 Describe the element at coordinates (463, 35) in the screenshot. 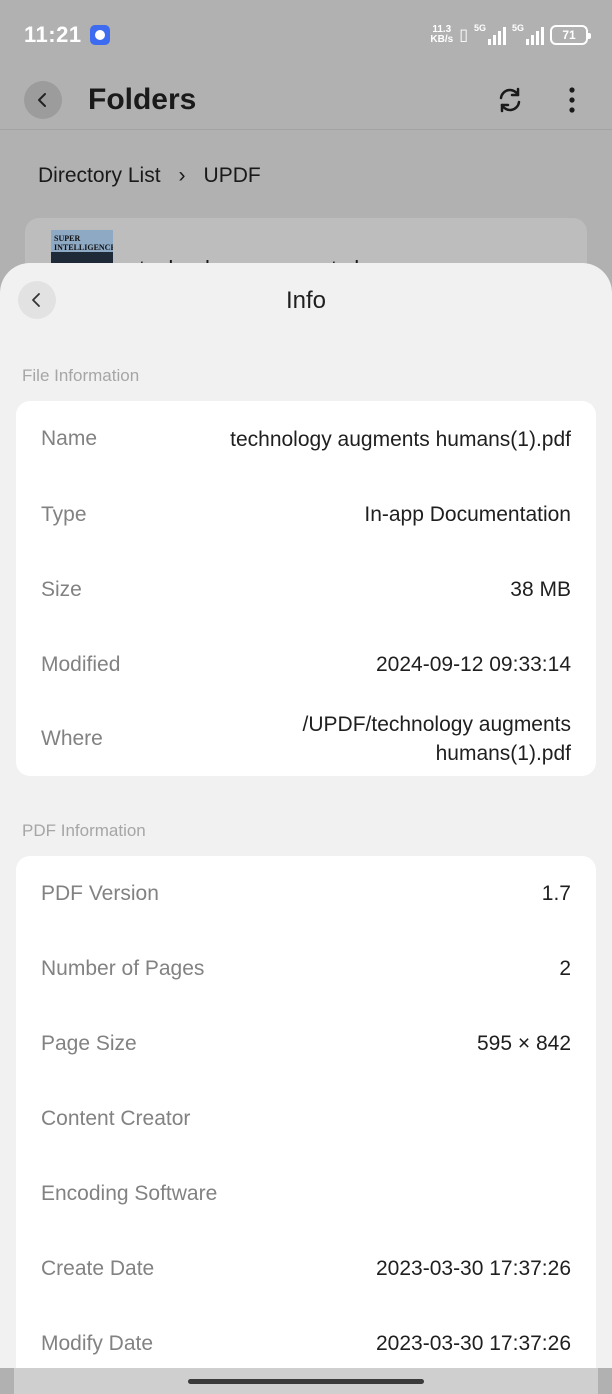

I see `vibrate-icon: ▯` at that location.